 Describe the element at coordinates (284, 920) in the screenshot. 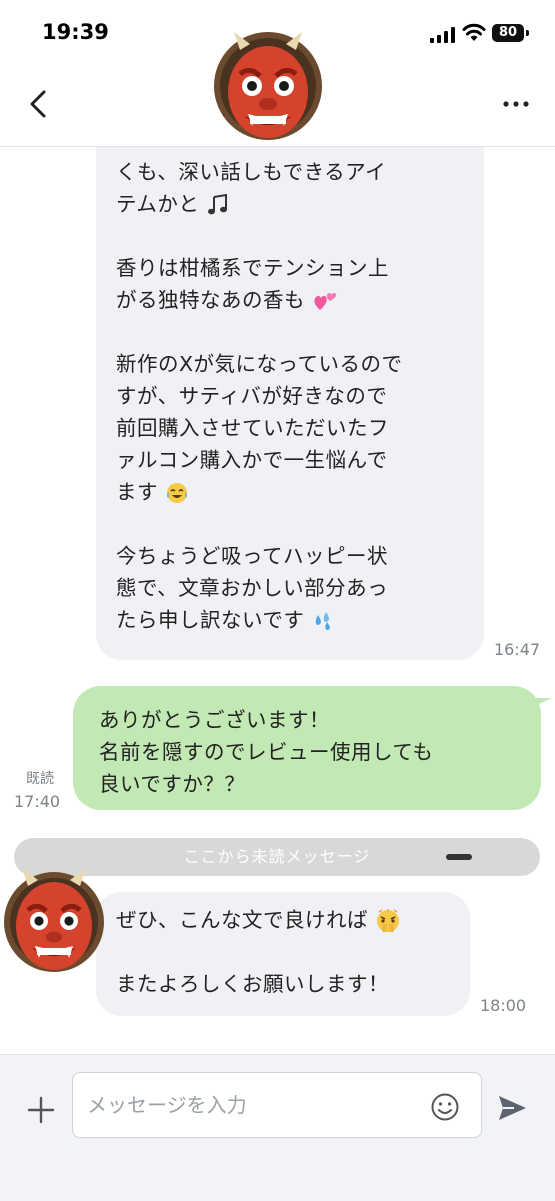

I see `message-line: ぜひ、こんな文で良ければ` at that location.